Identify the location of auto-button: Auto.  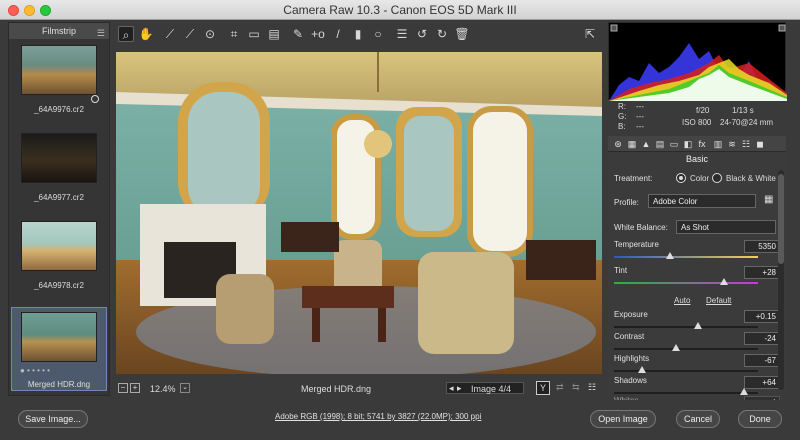
(682, 300).